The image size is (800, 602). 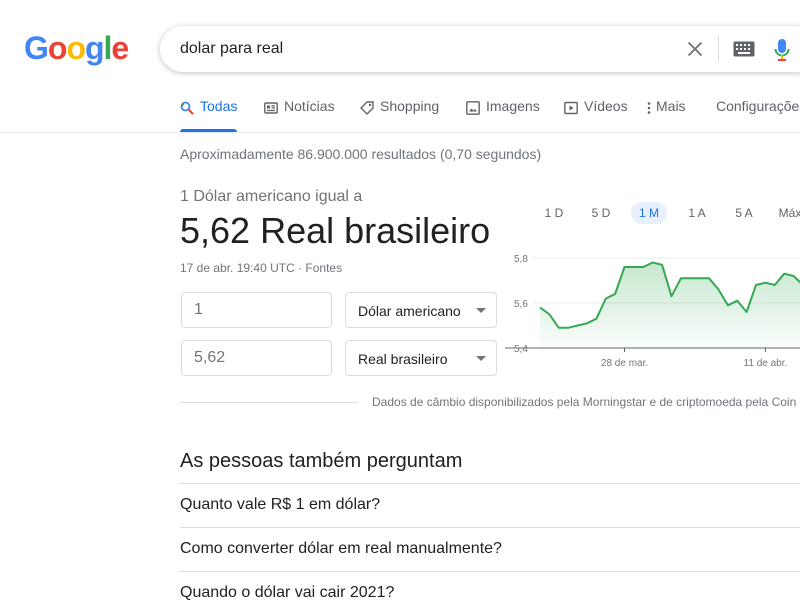 I want to click on close-icon, so click(x=695, y=49).